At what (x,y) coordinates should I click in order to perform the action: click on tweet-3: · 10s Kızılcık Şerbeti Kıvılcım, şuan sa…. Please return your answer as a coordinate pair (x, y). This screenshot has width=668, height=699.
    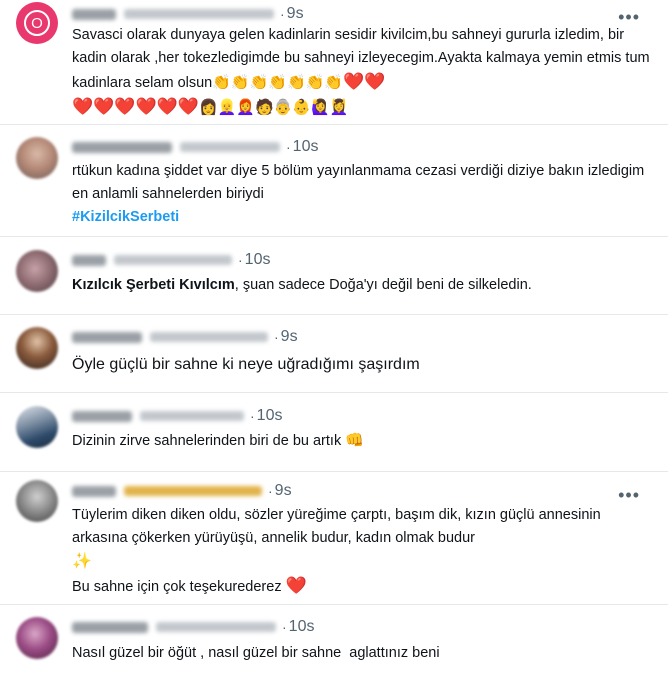
    Looking at the image, I should click on (334, 276).